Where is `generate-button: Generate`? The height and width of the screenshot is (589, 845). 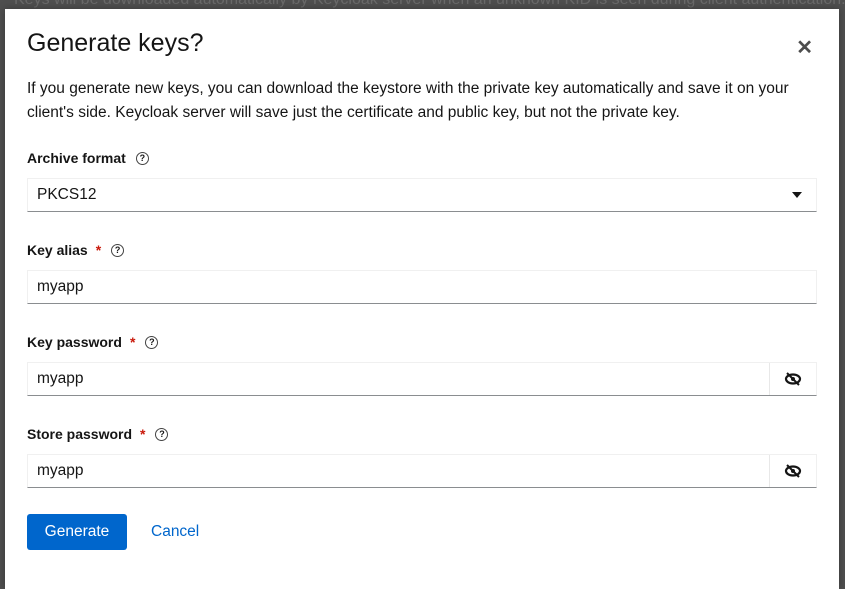
generate-button: Generate is located at coordinates (77, 532).